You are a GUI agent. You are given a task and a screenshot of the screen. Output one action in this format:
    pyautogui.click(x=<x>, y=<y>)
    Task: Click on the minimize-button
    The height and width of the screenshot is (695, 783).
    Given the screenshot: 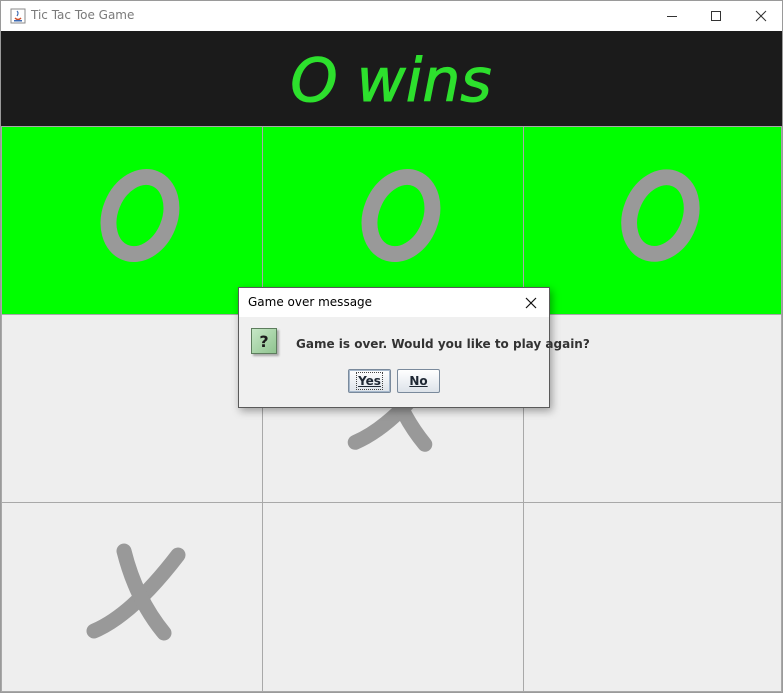 What is the action you would take?
    pyautogui.click(x=672, y=16)
    